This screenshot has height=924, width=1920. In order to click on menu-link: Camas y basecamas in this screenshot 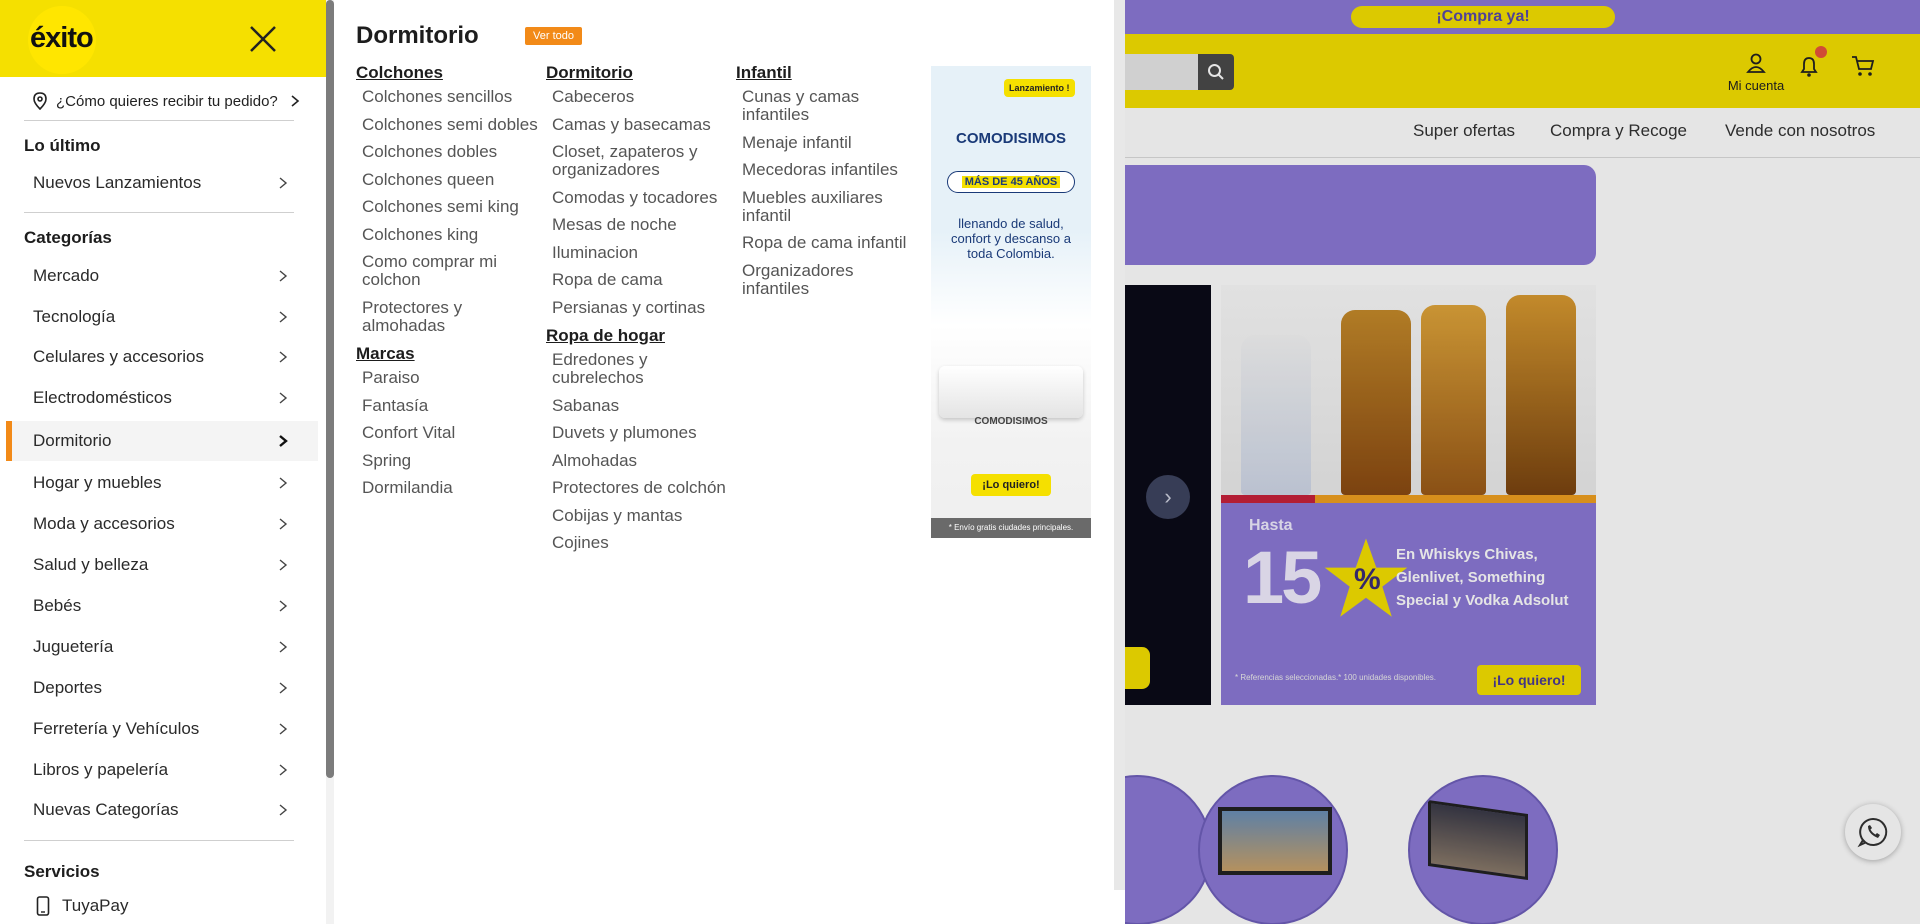, I will do `click(638, 124)`.